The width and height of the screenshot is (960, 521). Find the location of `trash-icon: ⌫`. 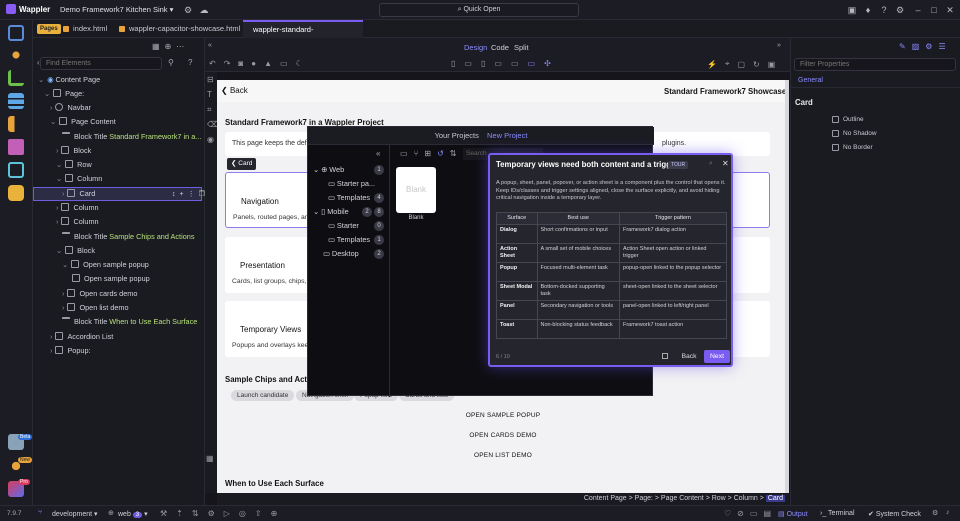

trash-icon: ⌫ is located at coordinates (212, 124).